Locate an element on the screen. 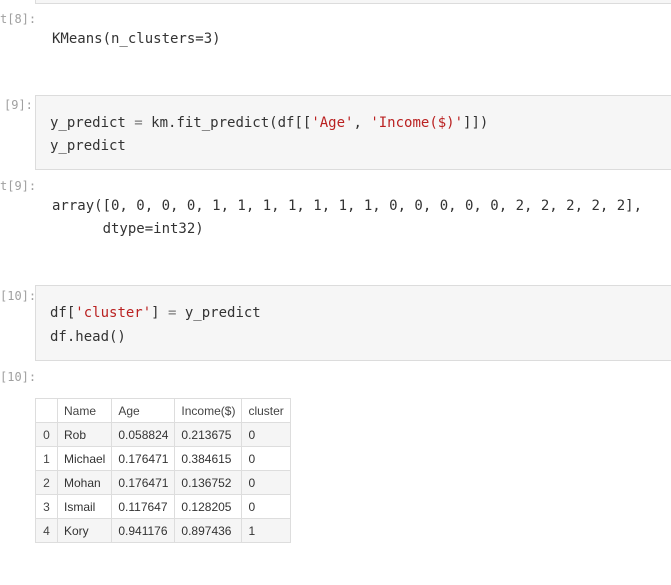  row-index: 2 is located at coordinates (46, 482).